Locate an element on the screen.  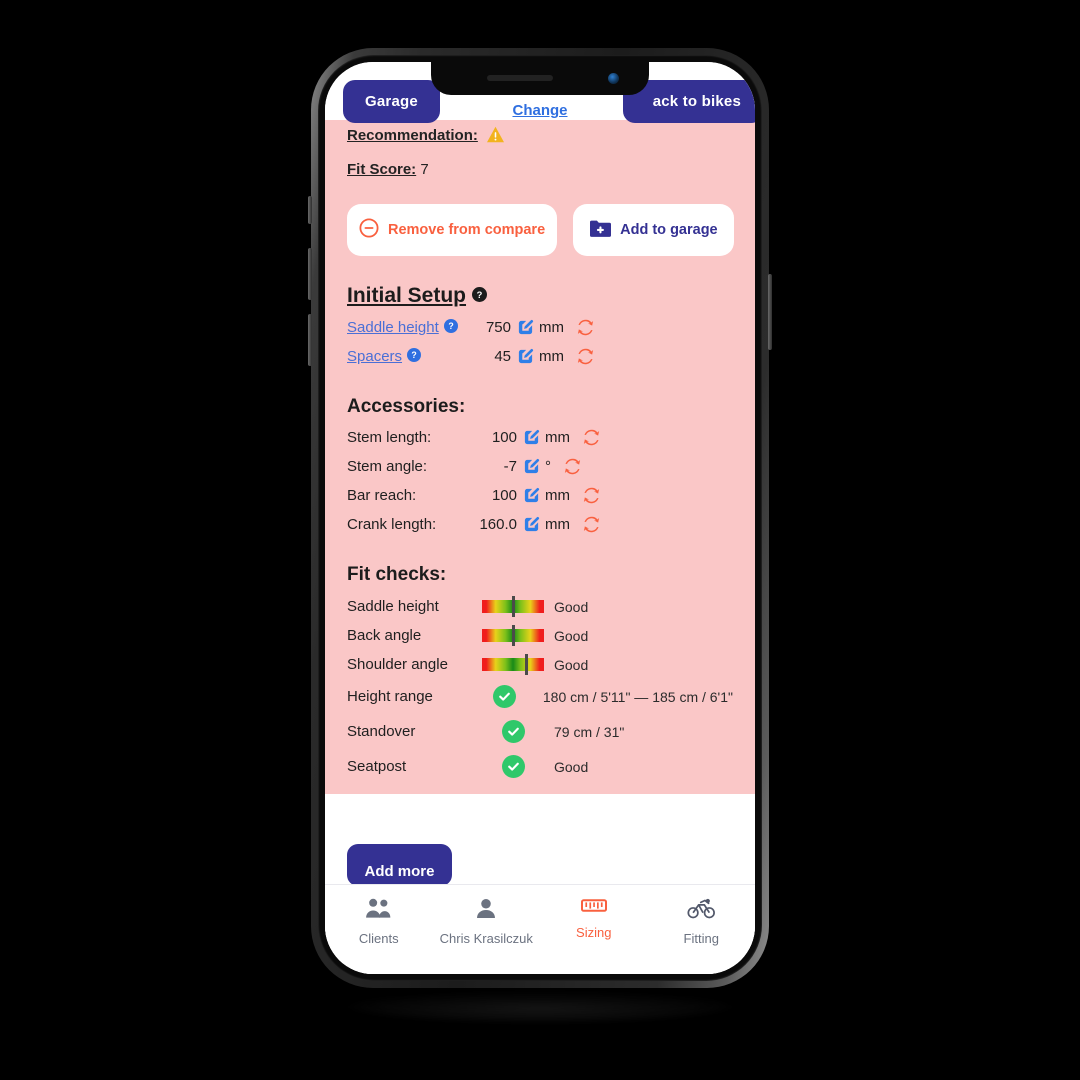
notch is located at coordinates (540, 78).